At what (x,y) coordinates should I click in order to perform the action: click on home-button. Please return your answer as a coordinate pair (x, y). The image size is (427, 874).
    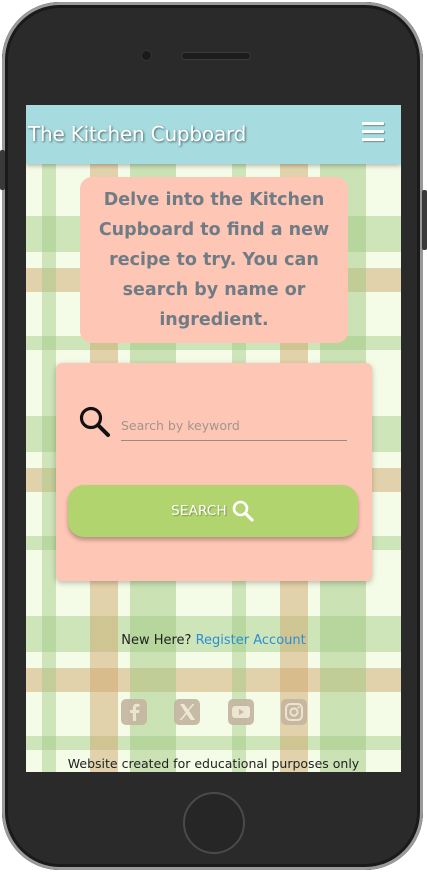
    Looking at the image, I should click on (214, 823).